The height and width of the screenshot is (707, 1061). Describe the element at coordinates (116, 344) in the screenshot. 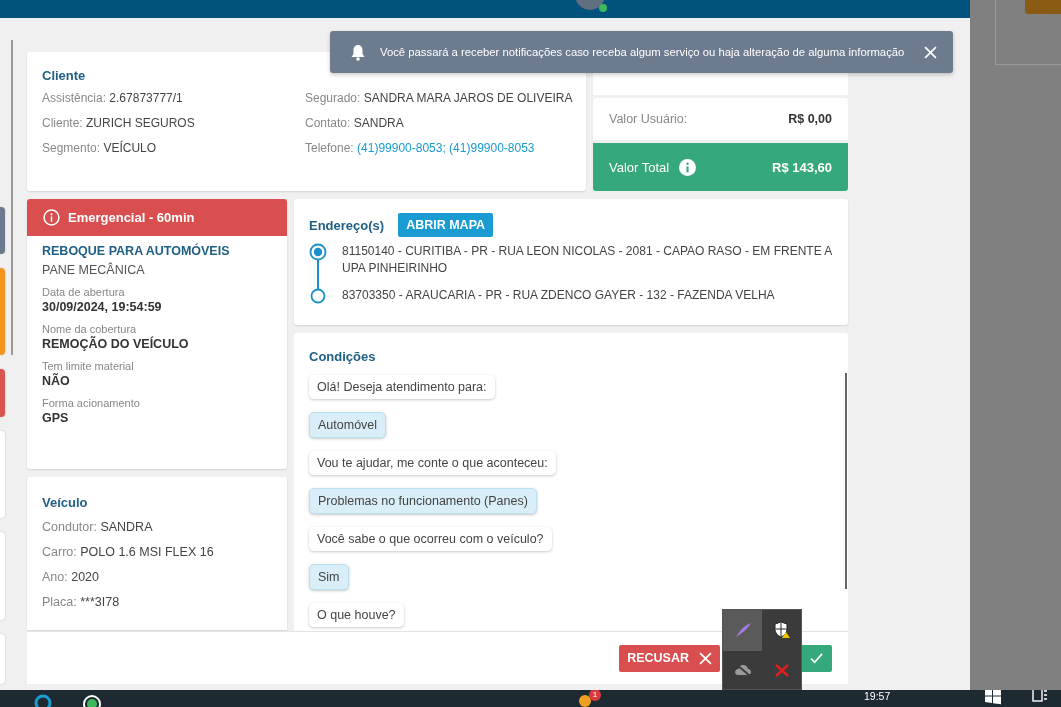

I see `detail-value: REMOÇÃO DO VEÍCULO` at that location.